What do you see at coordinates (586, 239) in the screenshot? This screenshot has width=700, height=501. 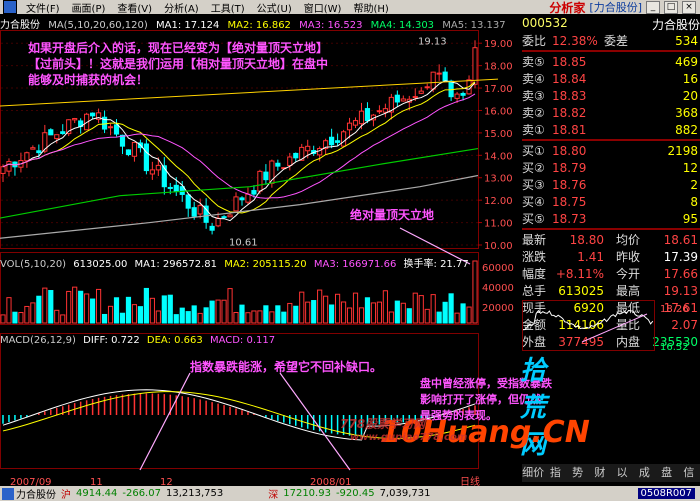 I see `stat-value: 18.80` at bounding box center [586, 239].